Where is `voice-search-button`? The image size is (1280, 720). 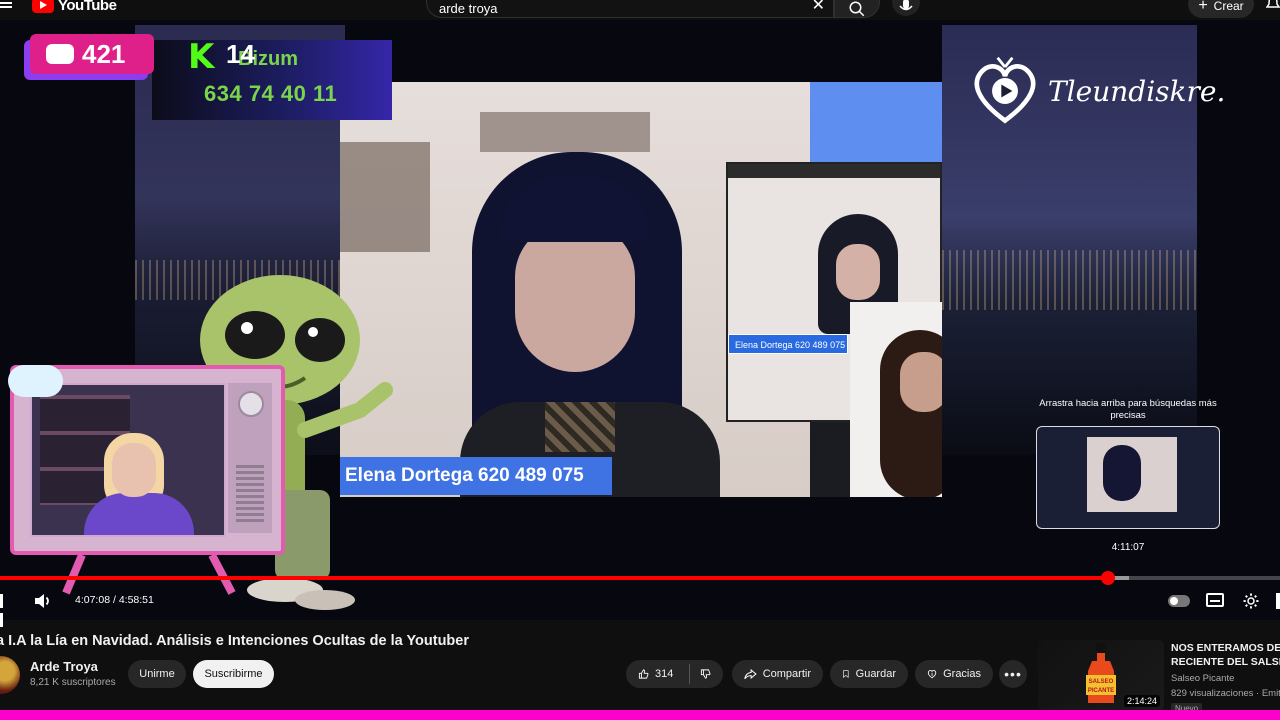
voice-search-button is located at coordinates (906, 8).